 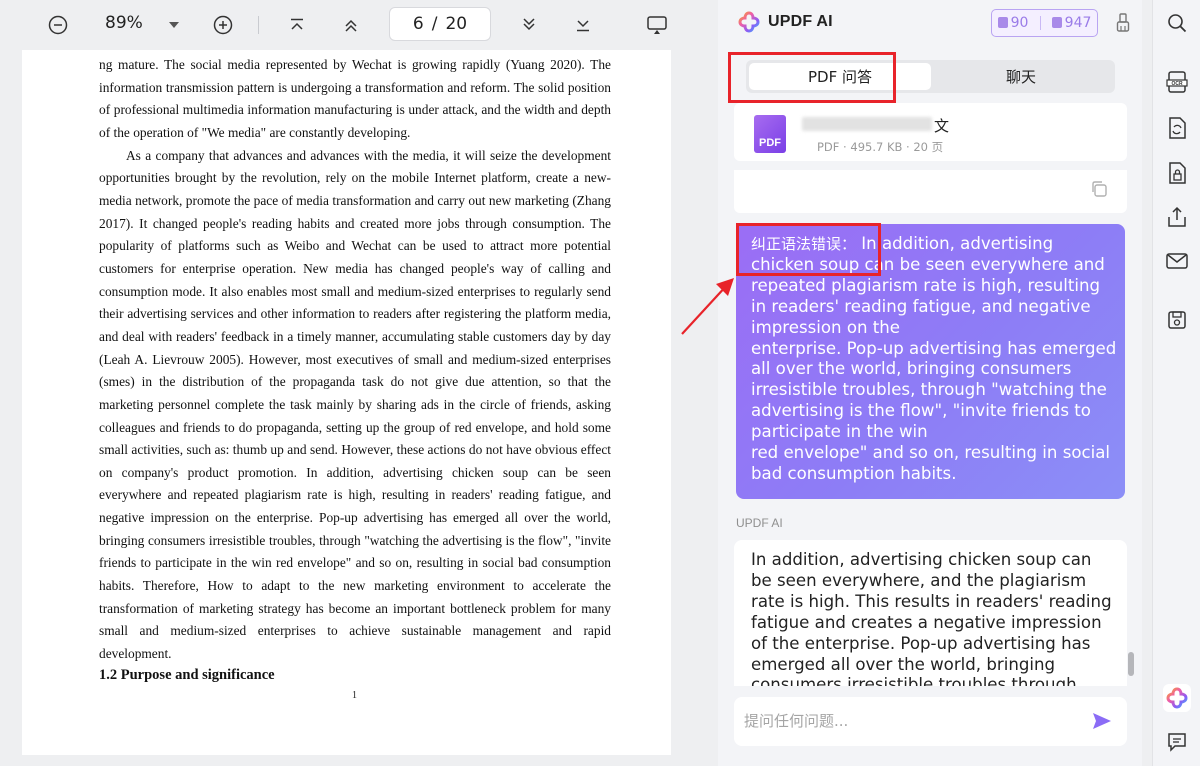 What do you see at coordinates (1177, 128) in the screenshot?
I see `convert-icon` at bounding box center [1177, 128].